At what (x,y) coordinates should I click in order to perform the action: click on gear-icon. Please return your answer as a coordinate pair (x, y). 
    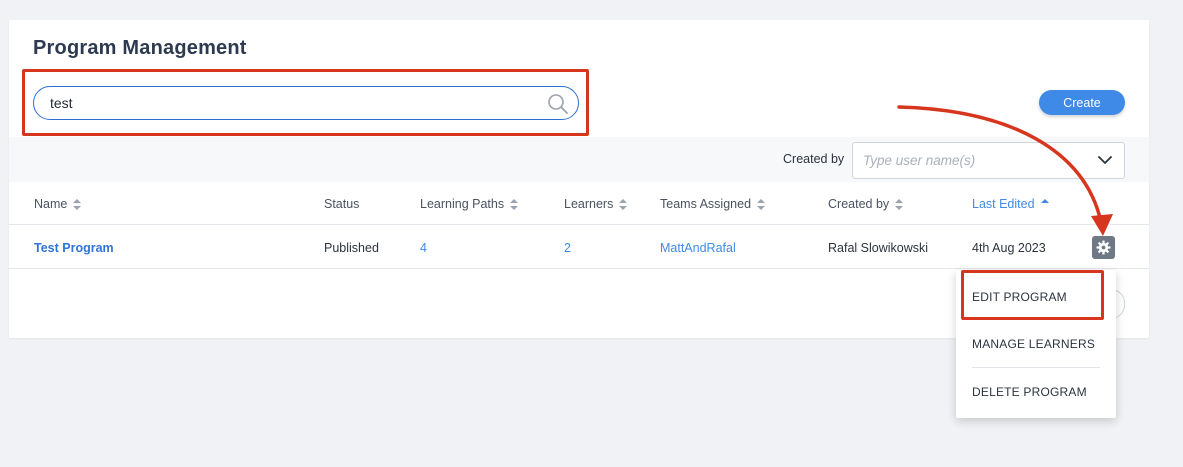
    Looking at the image, I should click on (1103, 247).